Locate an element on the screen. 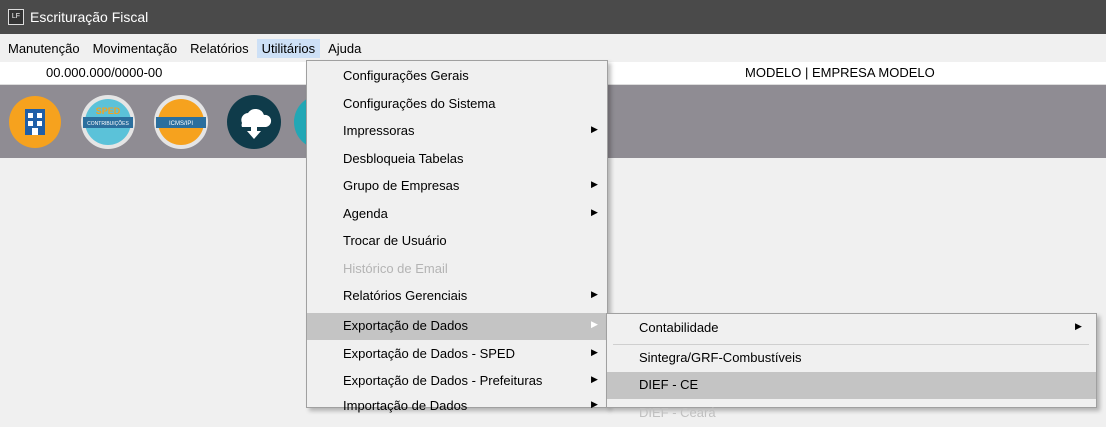 This screenshot has width=1106, height=427. submenu-item-label: Sintegra/GRF-Combustíveis is located at coordinates (720, 357).